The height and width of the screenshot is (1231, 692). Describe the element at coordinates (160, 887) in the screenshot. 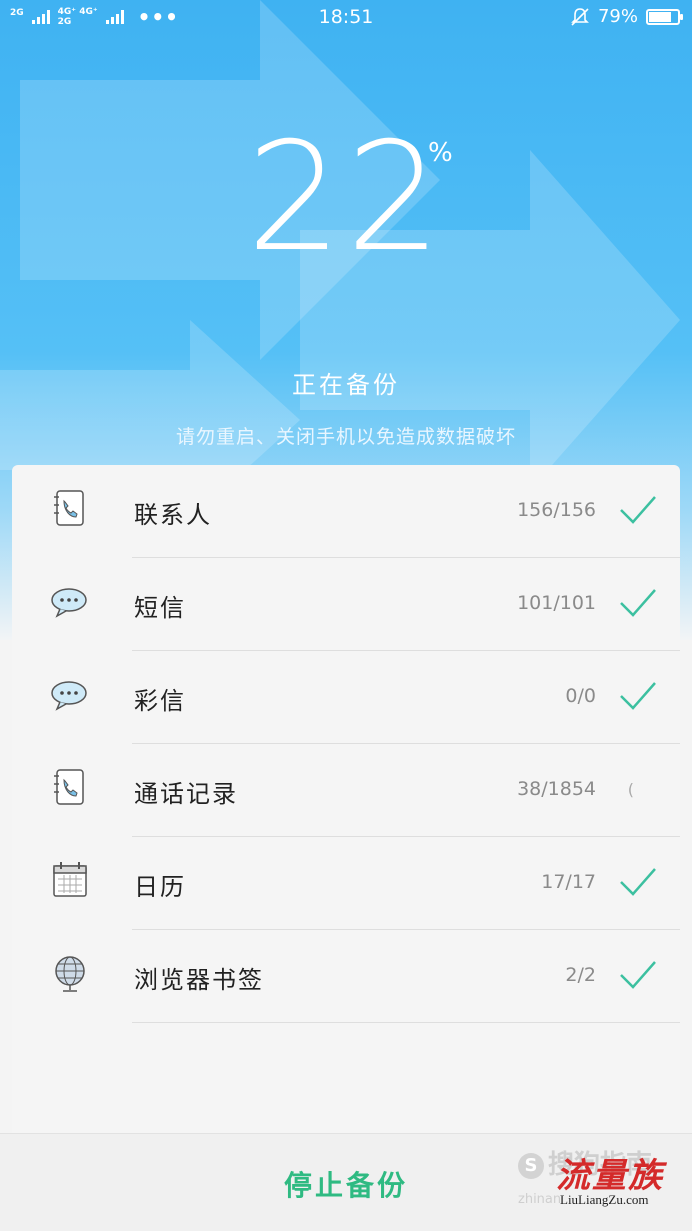

I see `item-label: 日历` at that location.